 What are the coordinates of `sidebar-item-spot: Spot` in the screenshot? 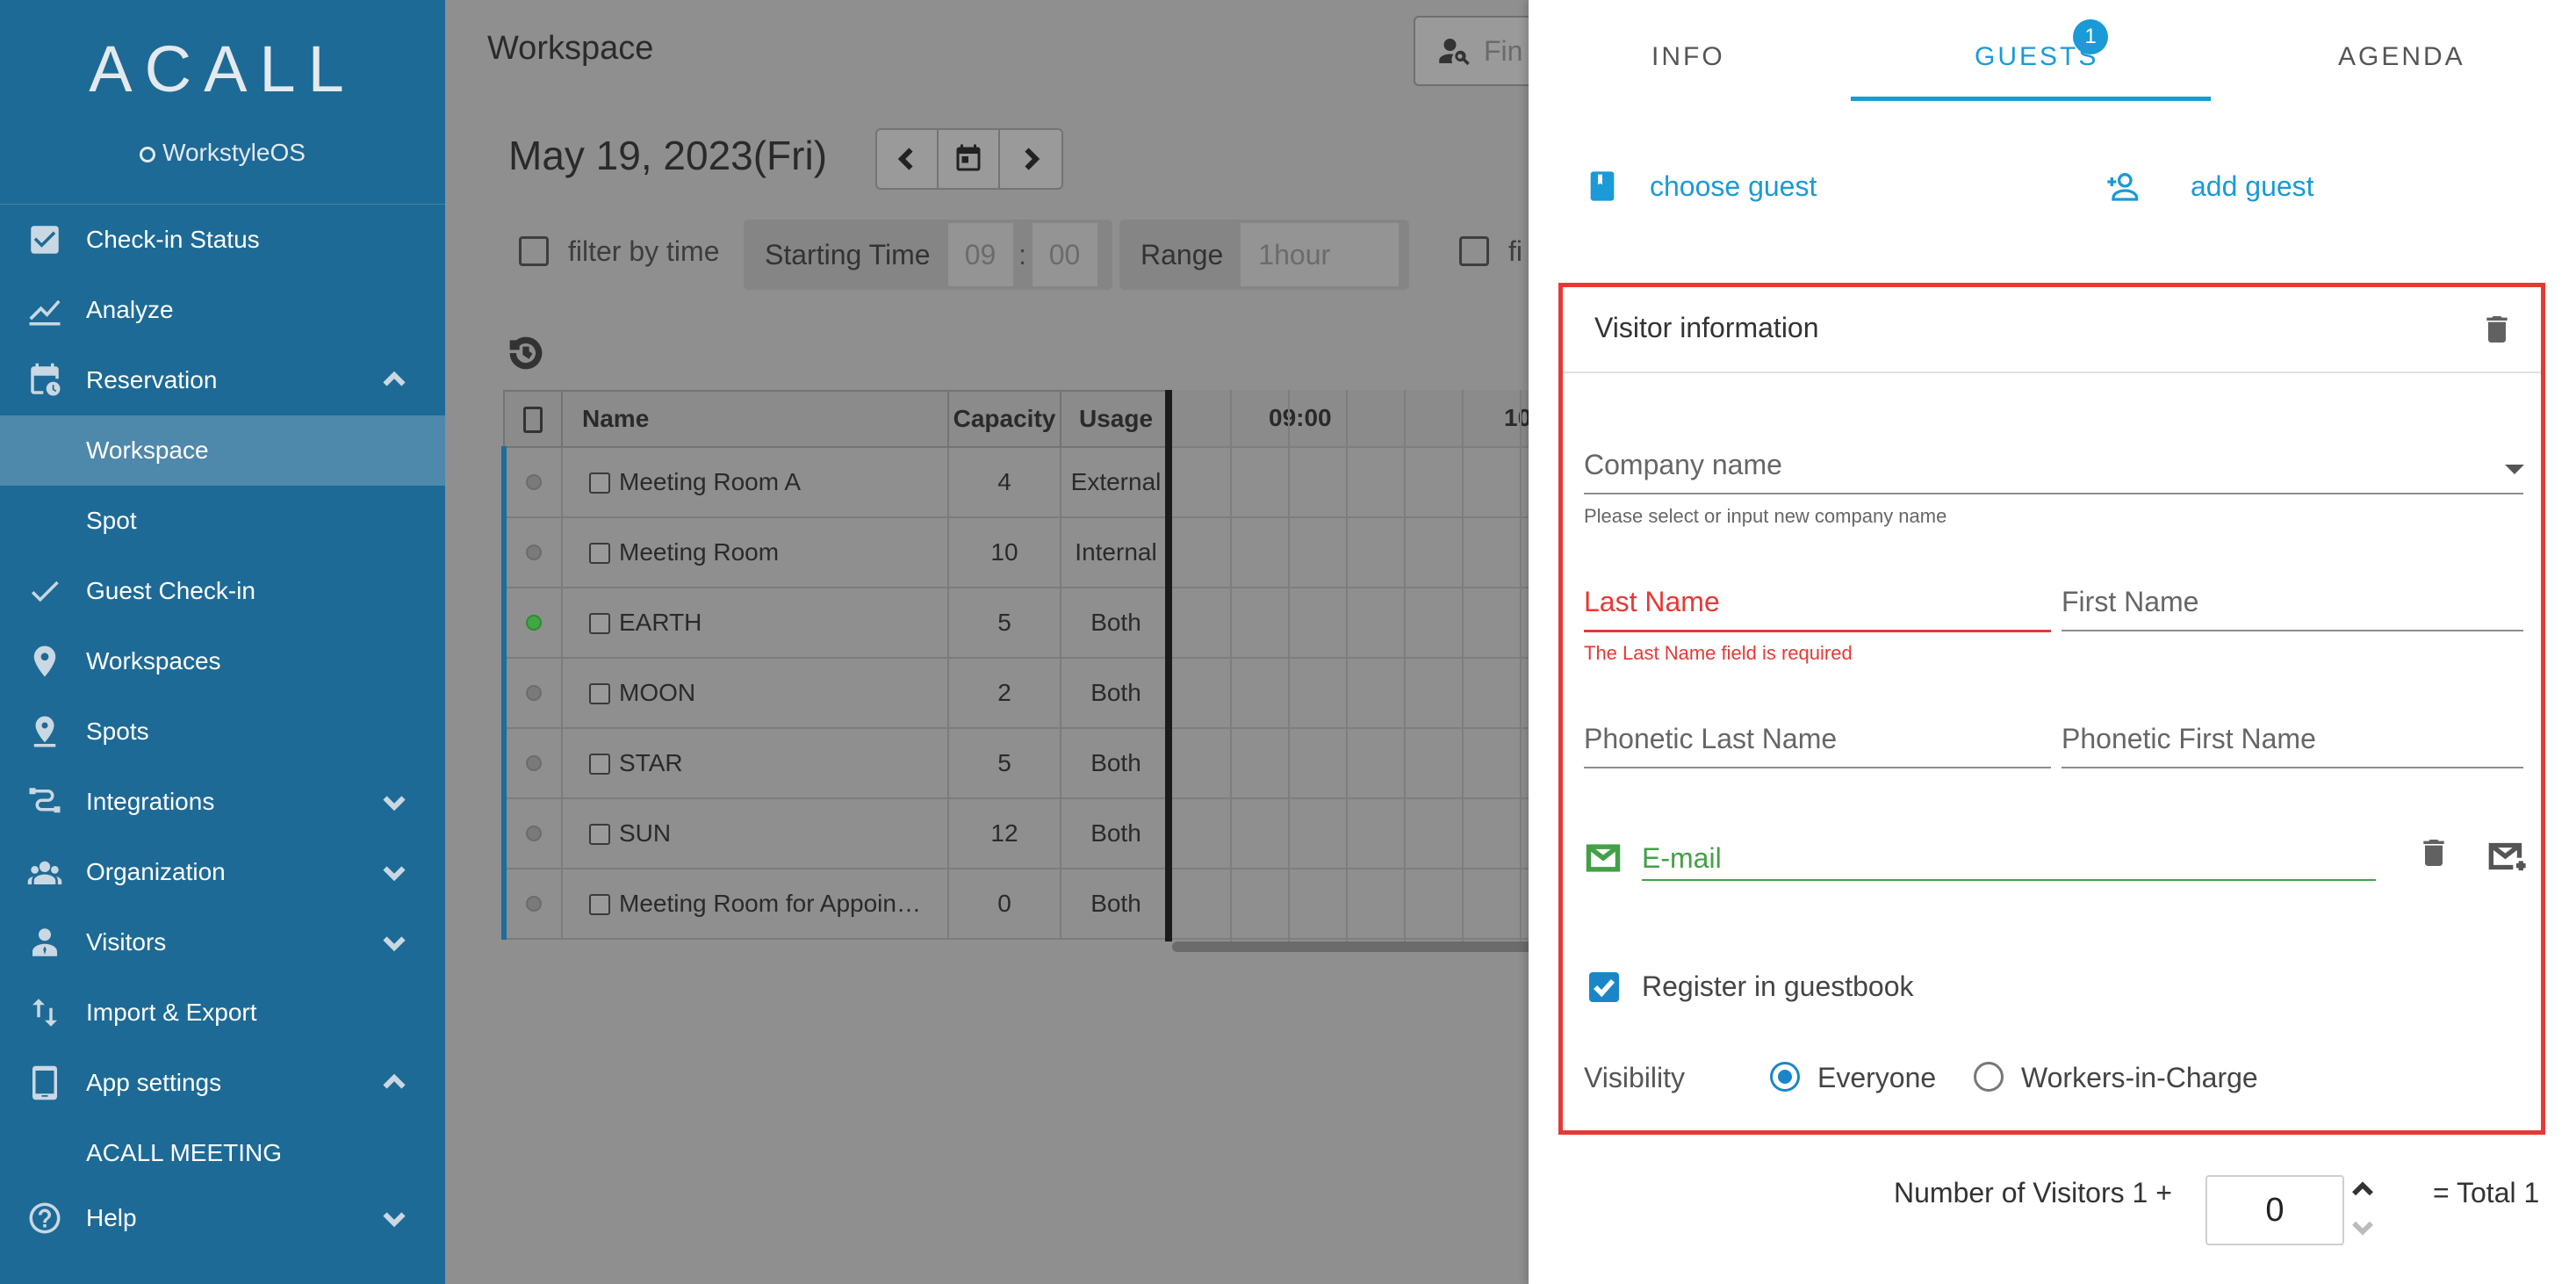 It's located at (222, 521).